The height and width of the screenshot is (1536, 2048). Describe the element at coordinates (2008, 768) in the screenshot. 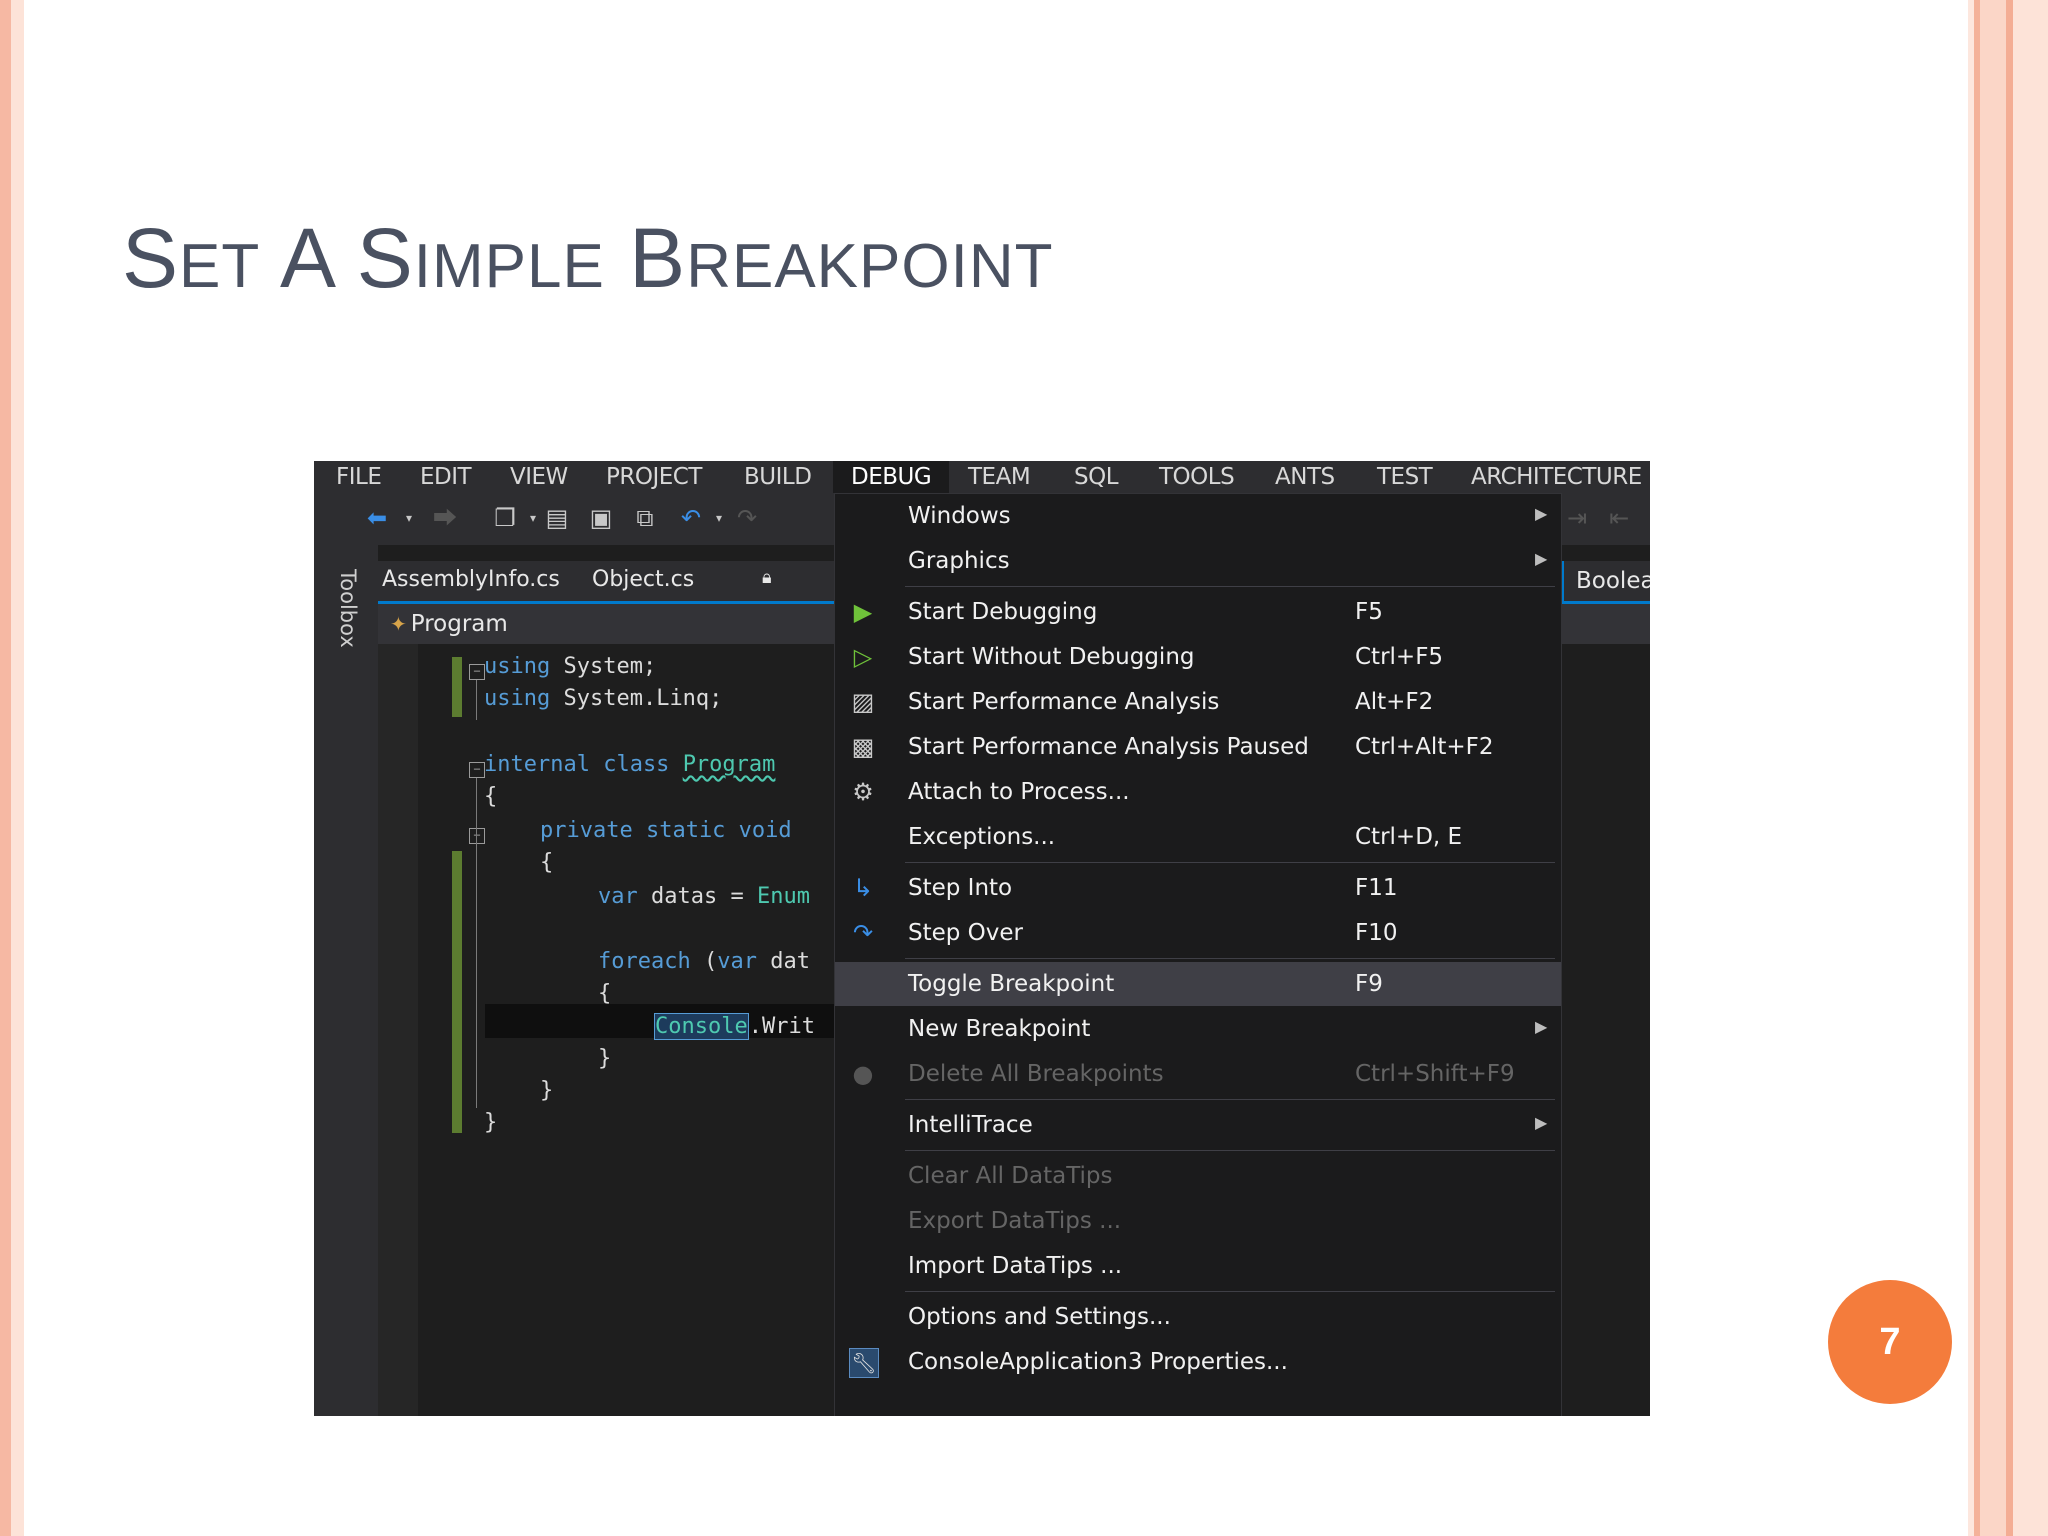

I see `slide-border-right` at that location.